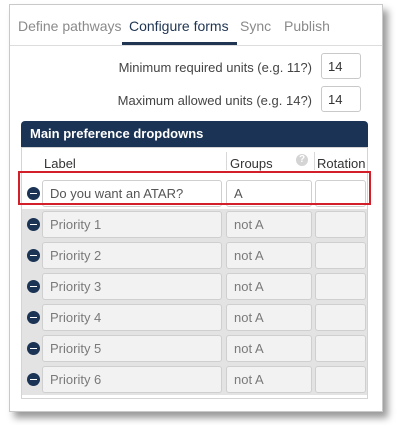 This screenshot has width=398, height=425. Describe the element at coordinates (341, 99) in the screenshot. I see `max-units-input` at that location.